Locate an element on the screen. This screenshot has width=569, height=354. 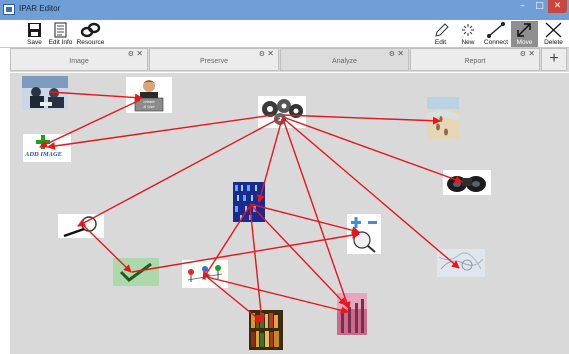
move-label: Move is located at coordinates (524, 42).